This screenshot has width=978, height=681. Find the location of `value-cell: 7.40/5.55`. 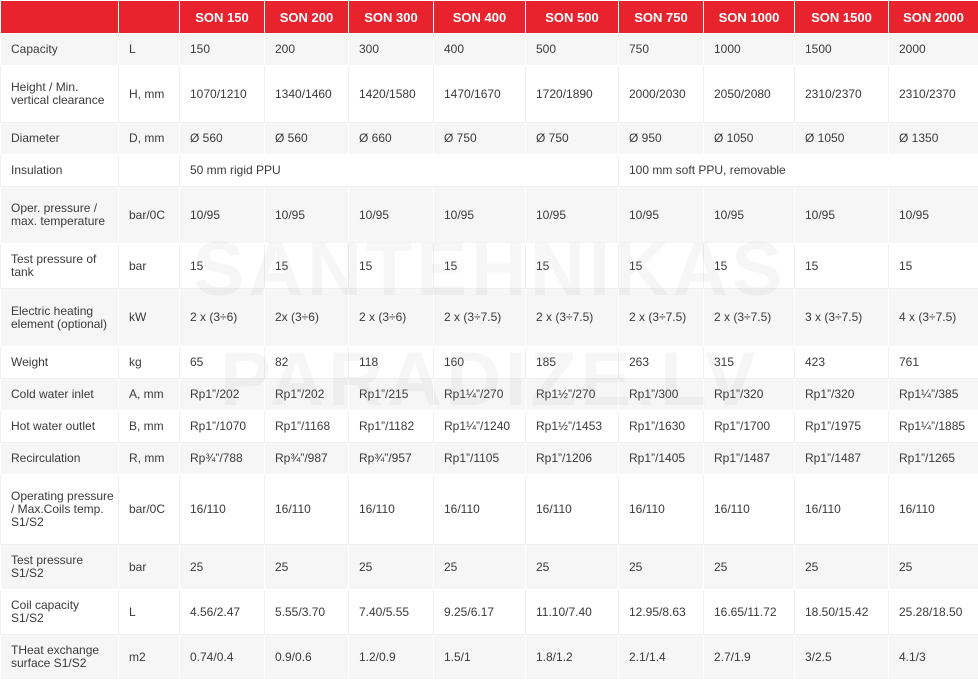

value-cell: 7.40/5.55 is located at coordinates (391, 612).